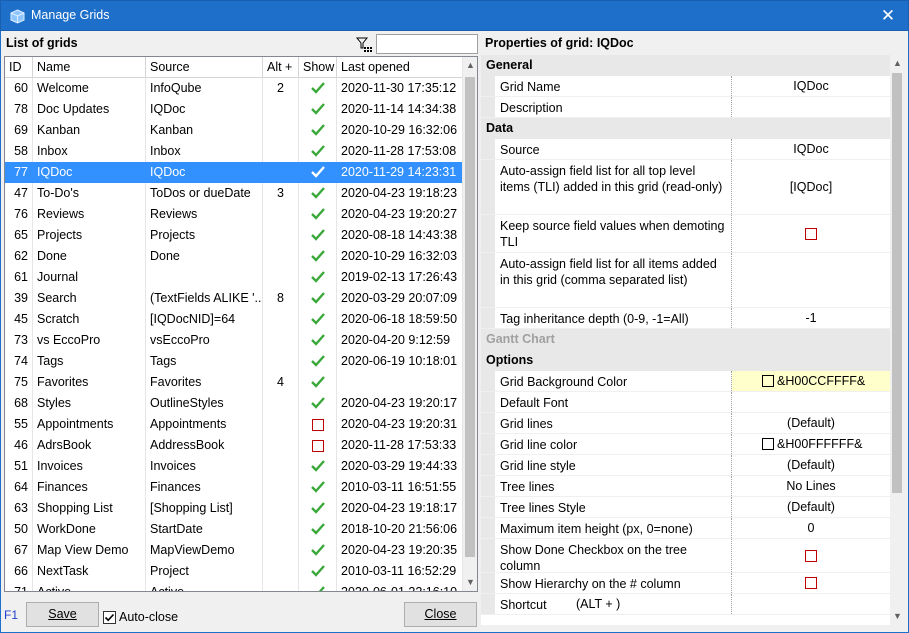 The height and width of the screenshot is (633, 909). What do you see at coordinates (685, 381) in the screenshot?
I see `property-row: Grid Background Color &H00CCFFFF&` at bounding box center [685, 381].